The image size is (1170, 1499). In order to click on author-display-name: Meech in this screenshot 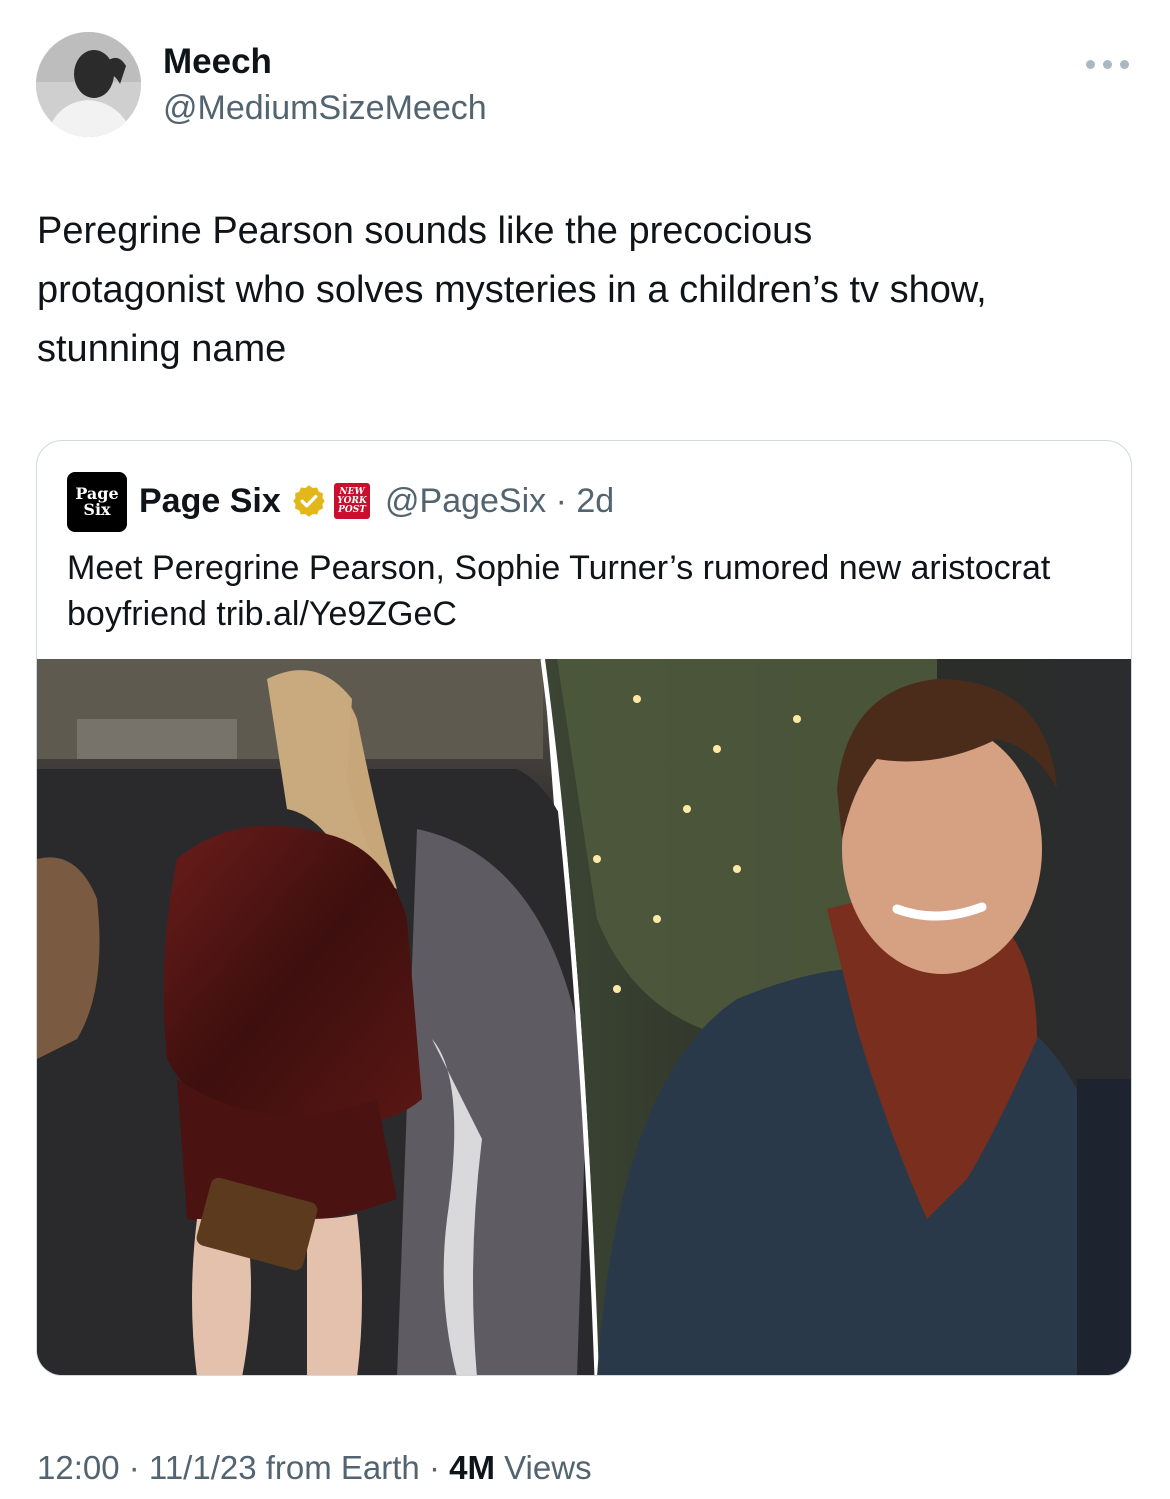, I will do `click(217, 62)`.